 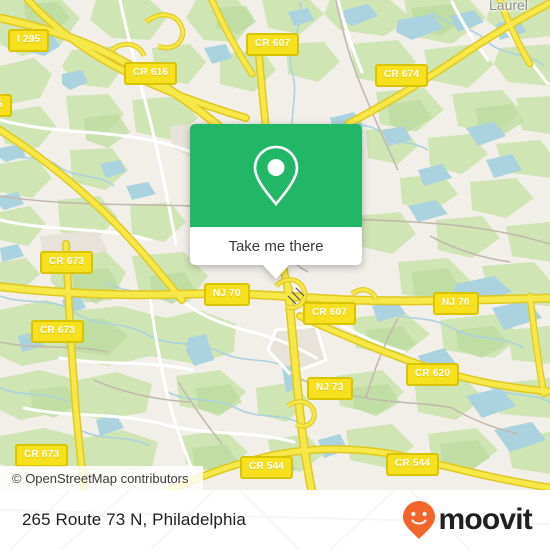 What do you see at coordinates (433, 374) in the screenshot?
I see `road-shield-cr620: CR 620` at bounding box center [433, 374].